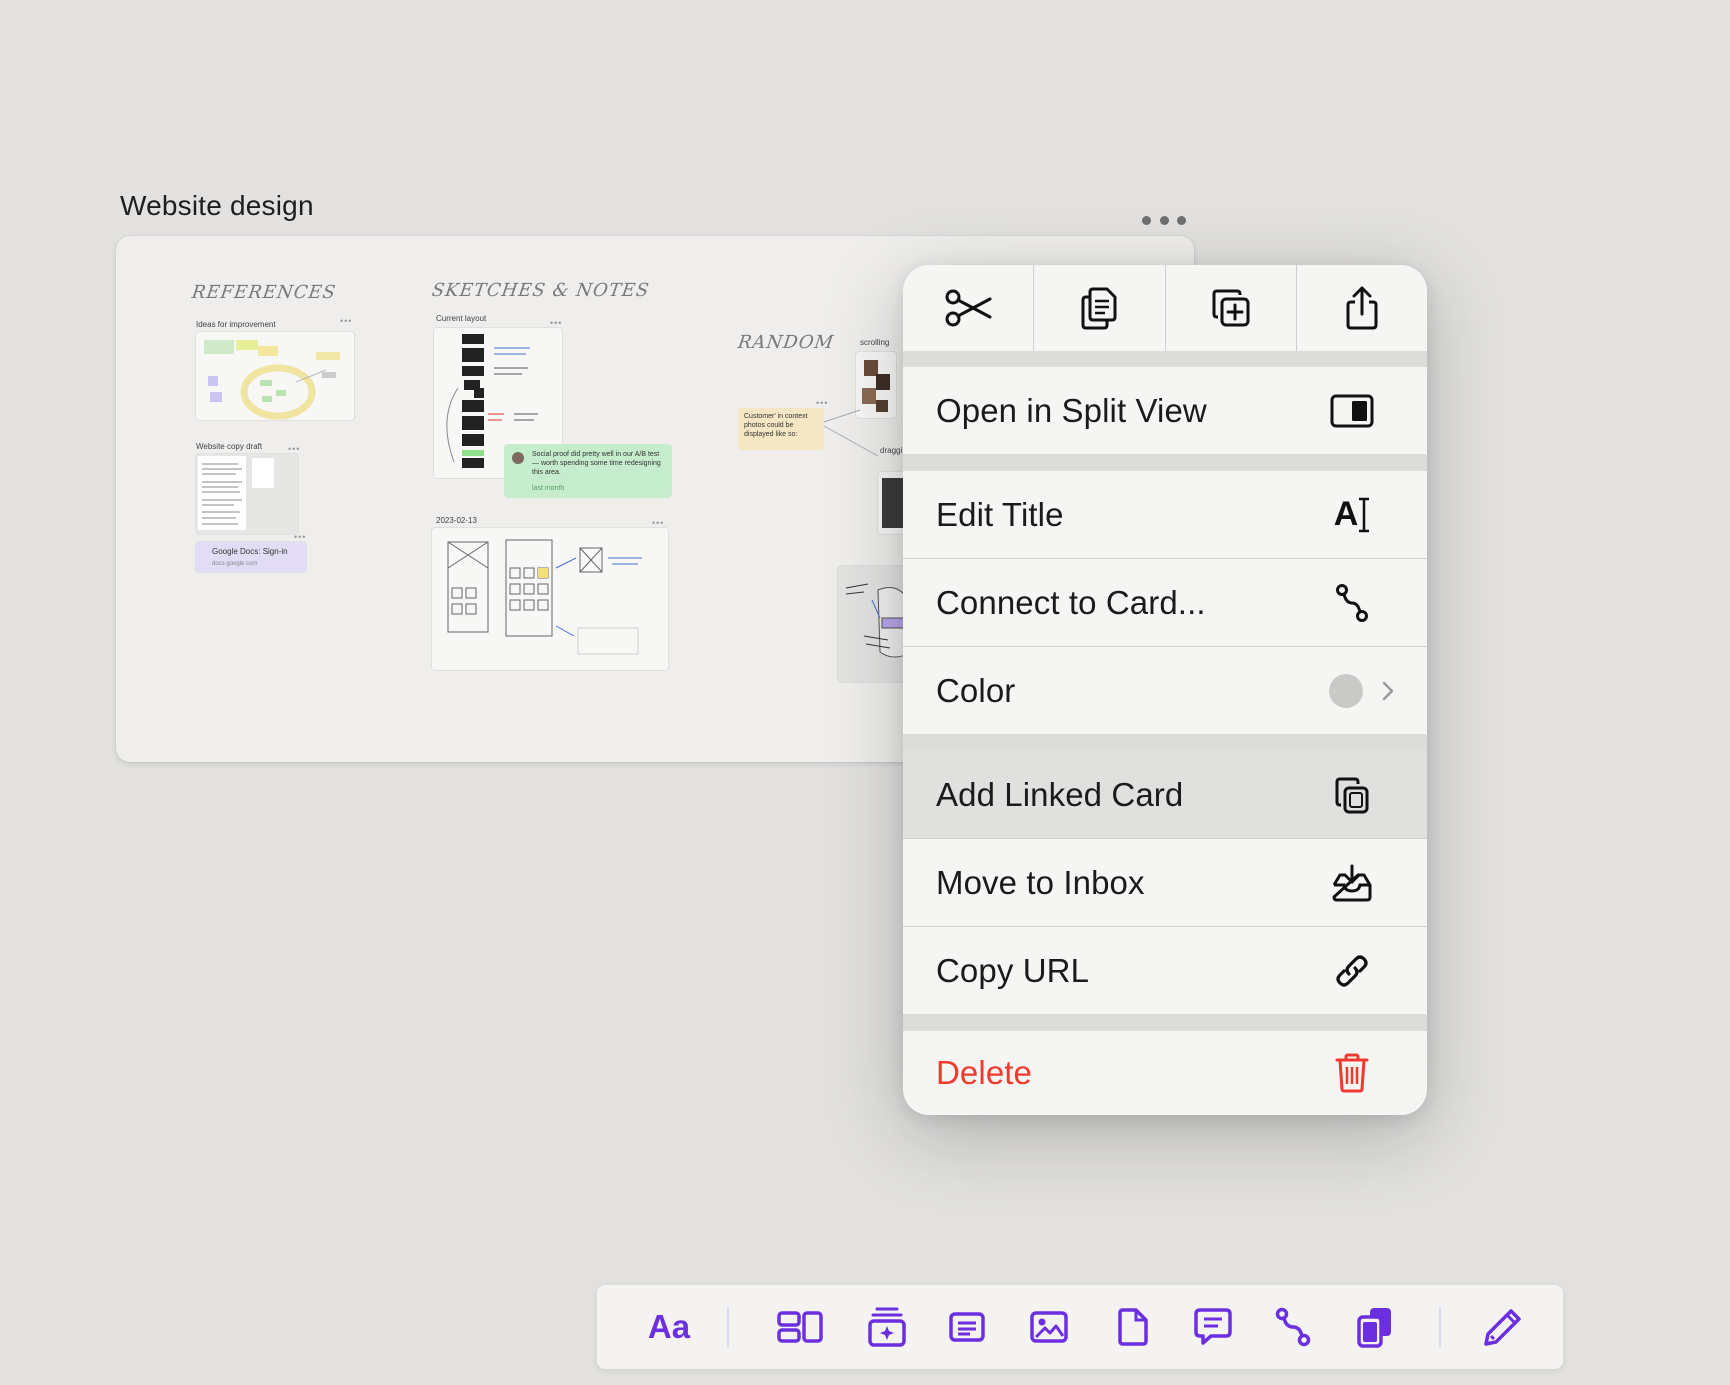  Describe the element at coordinates (235, 564) in the screenshot. I see `gdocs-url: docs.google.com` at that location.